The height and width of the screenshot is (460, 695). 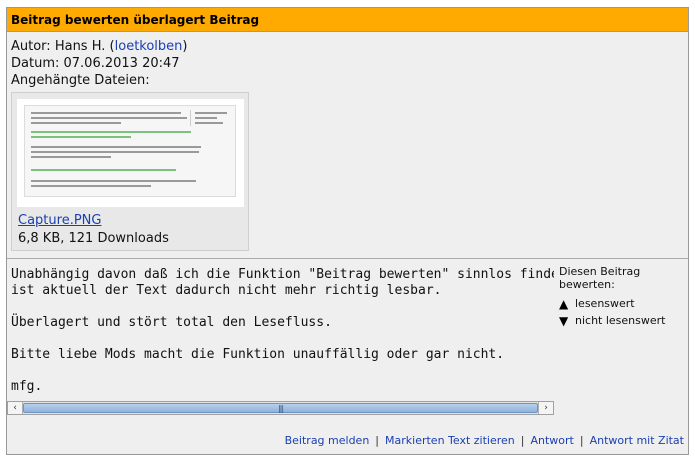 What do you see at coordinates (31, 46) in the screenshot?
I see `author-label: Autor:` at bounding box center [31, 46].